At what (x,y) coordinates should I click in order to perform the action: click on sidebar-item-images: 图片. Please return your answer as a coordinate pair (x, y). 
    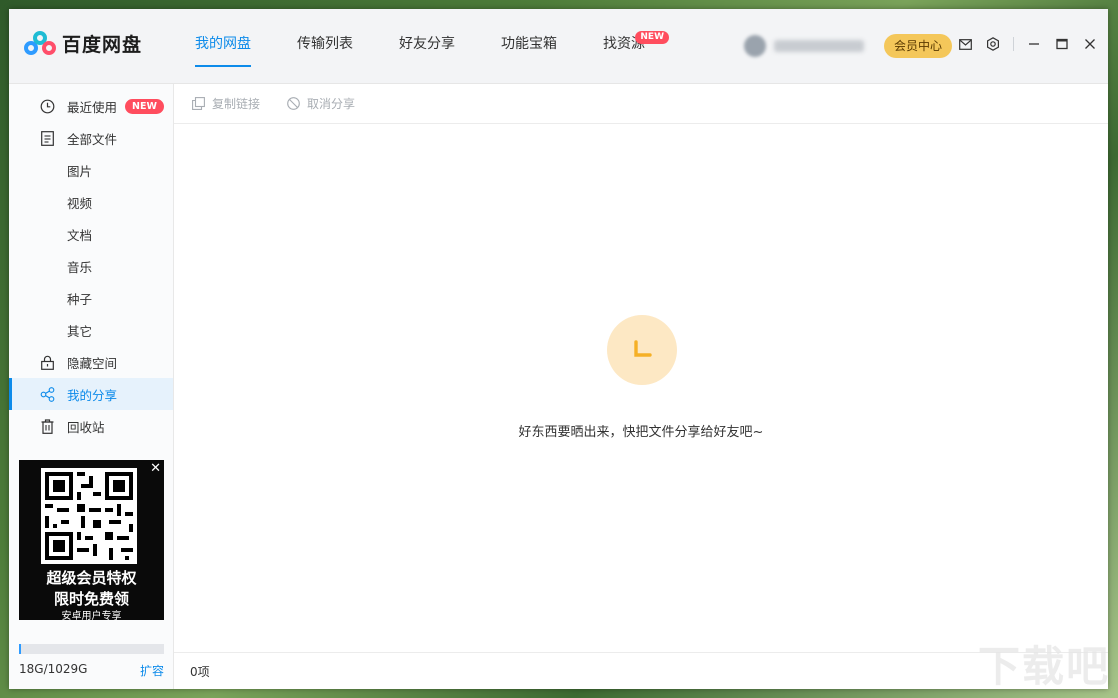
    Looking at the image, I should click on (91, 170).